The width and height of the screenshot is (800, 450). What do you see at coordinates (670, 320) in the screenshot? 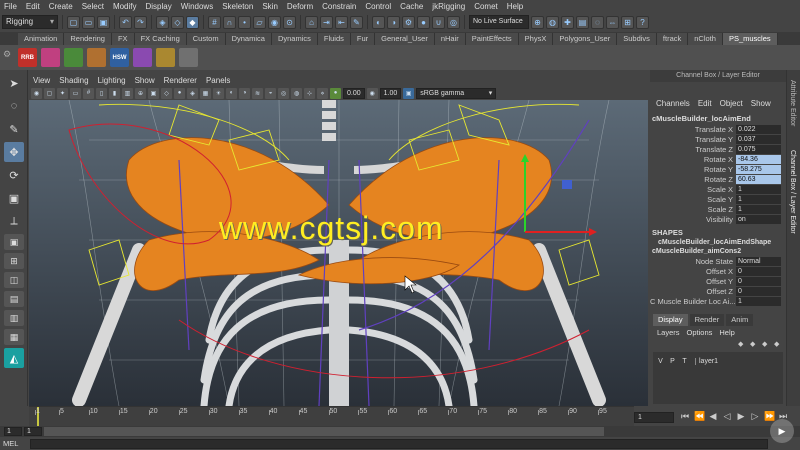
I see `layer-tab-display: Display` at bounding box center [670, 320].